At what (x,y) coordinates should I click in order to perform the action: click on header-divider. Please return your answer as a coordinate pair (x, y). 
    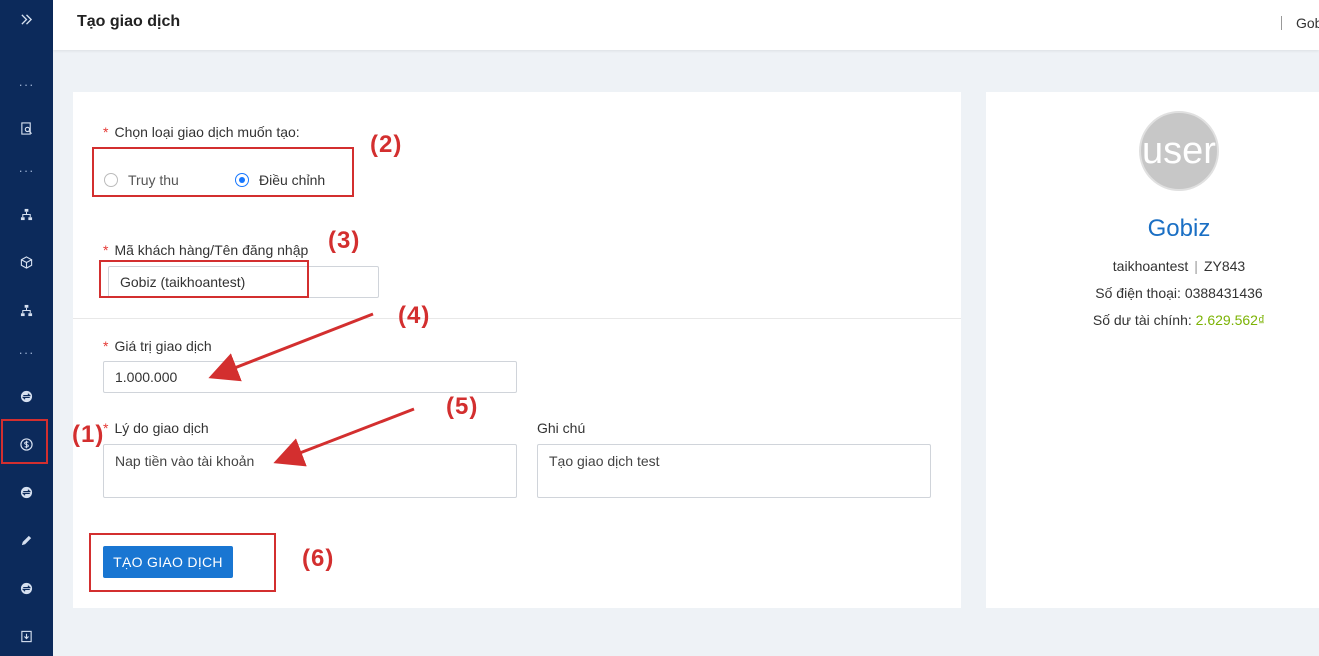
    Looking at the image, I should click on (1281, 23).